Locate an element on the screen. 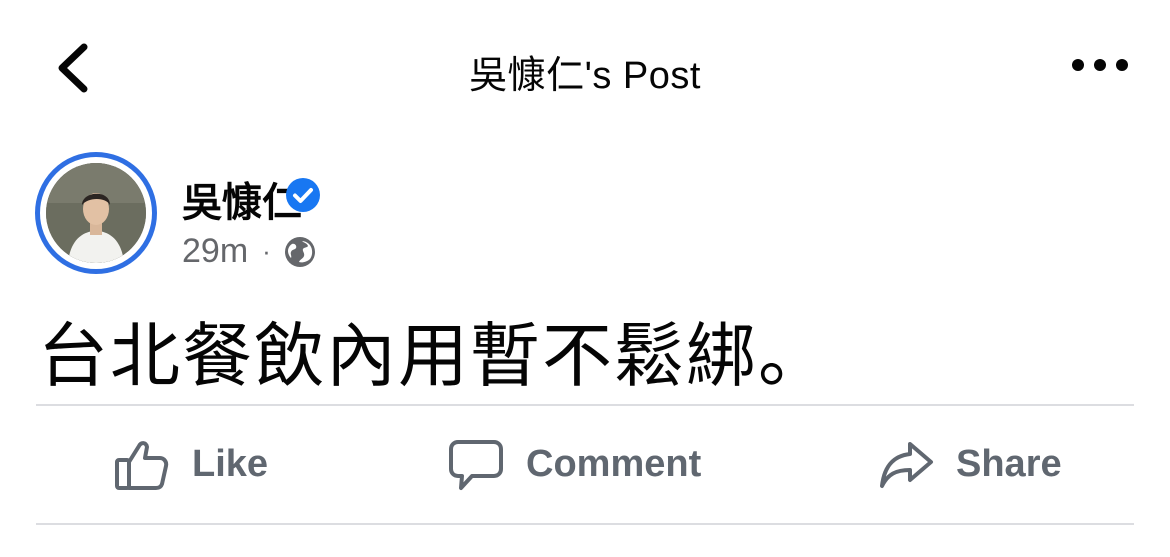  share-arrow-icon is located at coordinates (906, 464).